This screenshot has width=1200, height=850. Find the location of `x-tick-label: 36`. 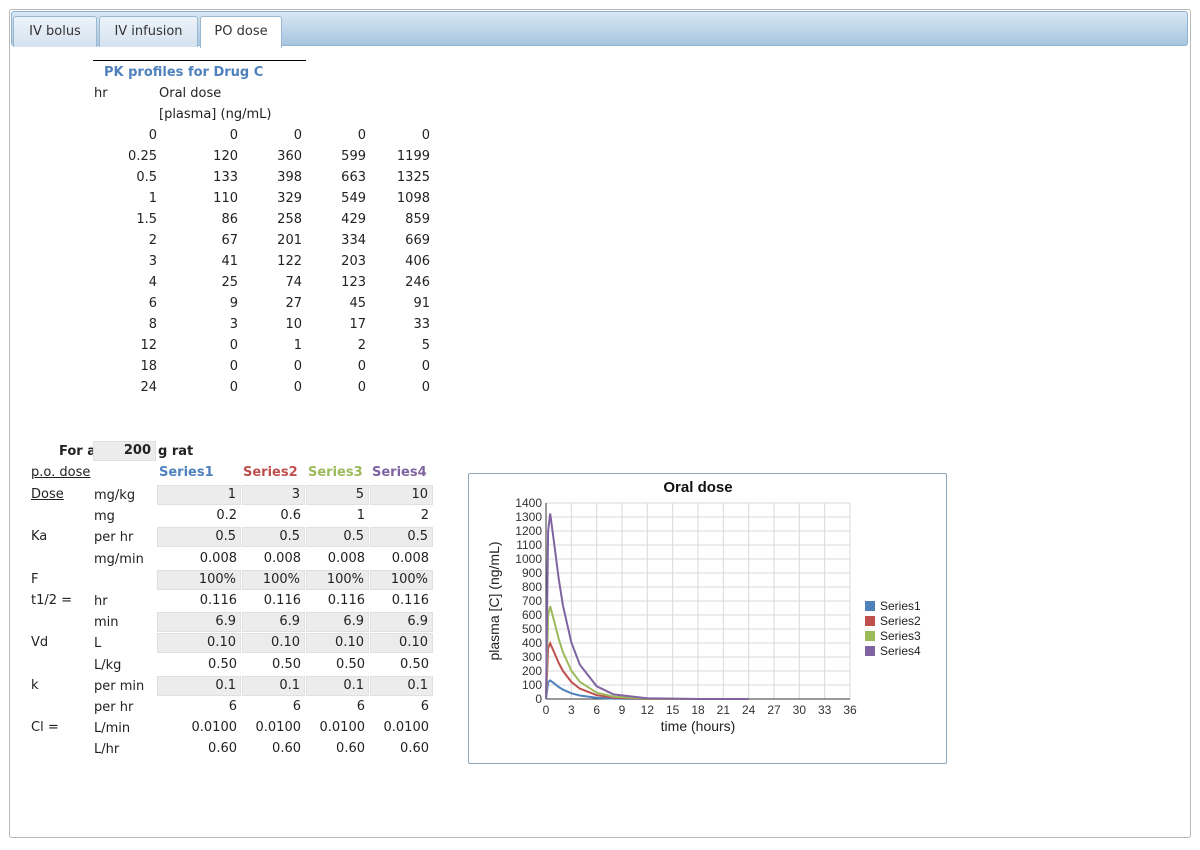

x-tick-label: 36 is located at coordinates (850, 710).